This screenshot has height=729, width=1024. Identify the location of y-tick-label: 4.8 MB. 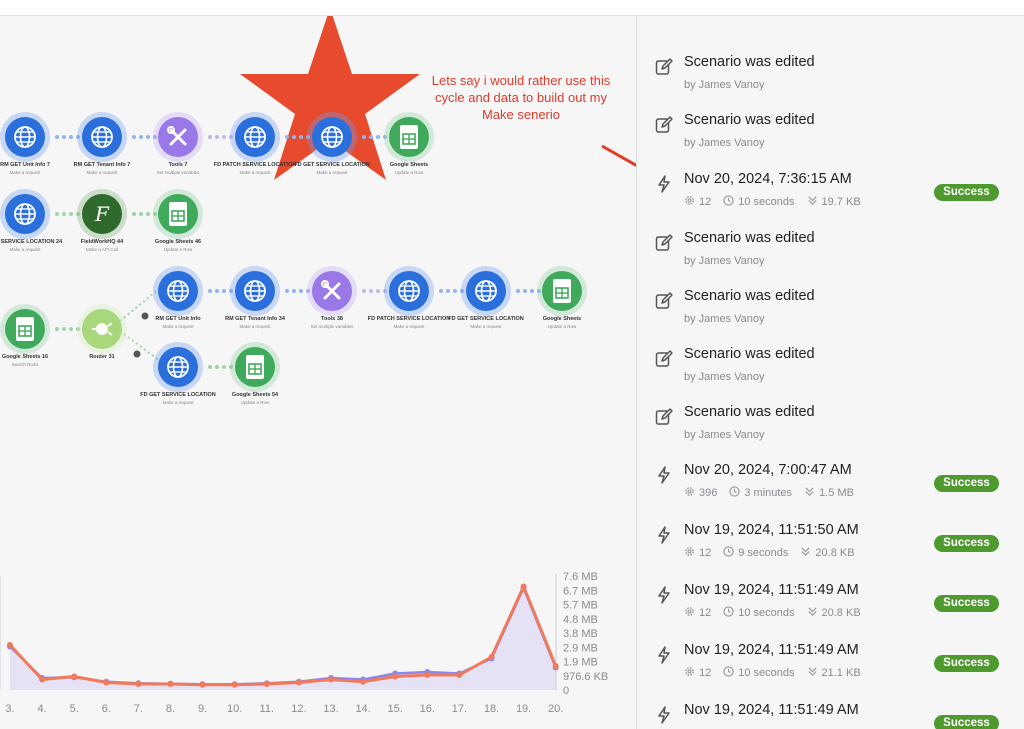
(580, 620).